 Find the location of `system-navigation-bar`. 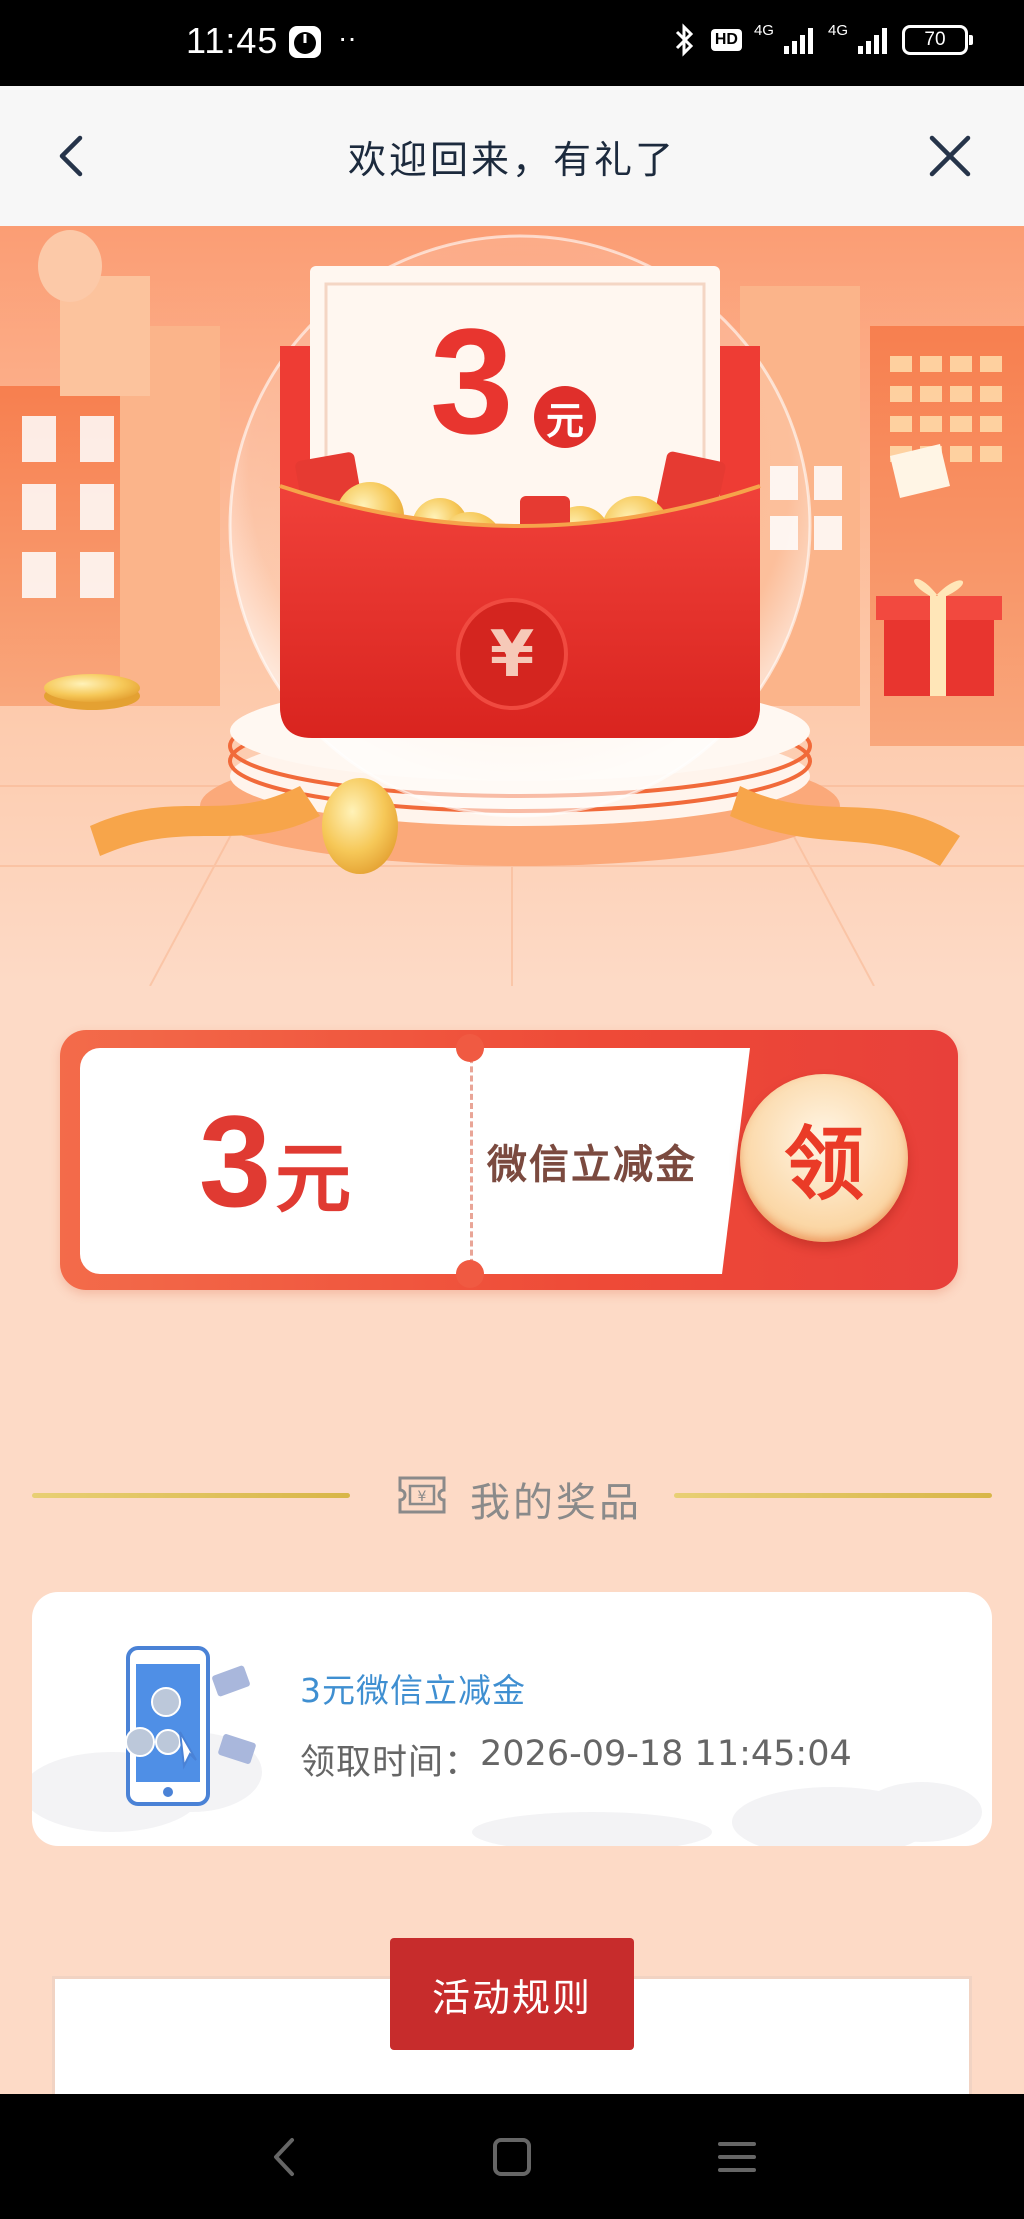

system-navigation-bar is located at coordinates (512, 2156).